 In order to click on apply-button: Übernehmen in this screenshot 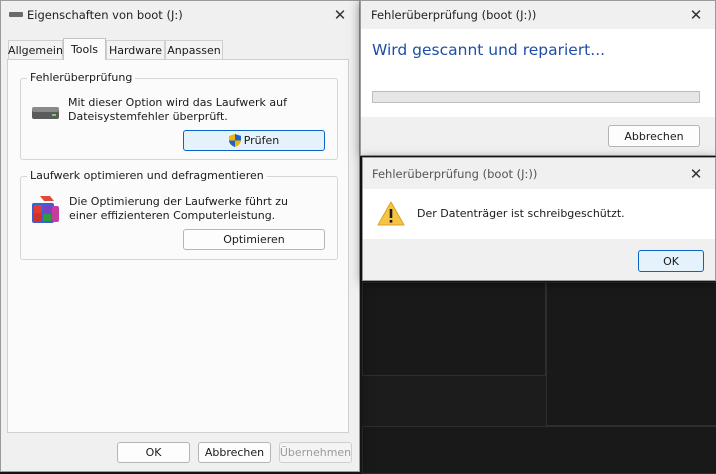, I will do `click(315, 452)`.